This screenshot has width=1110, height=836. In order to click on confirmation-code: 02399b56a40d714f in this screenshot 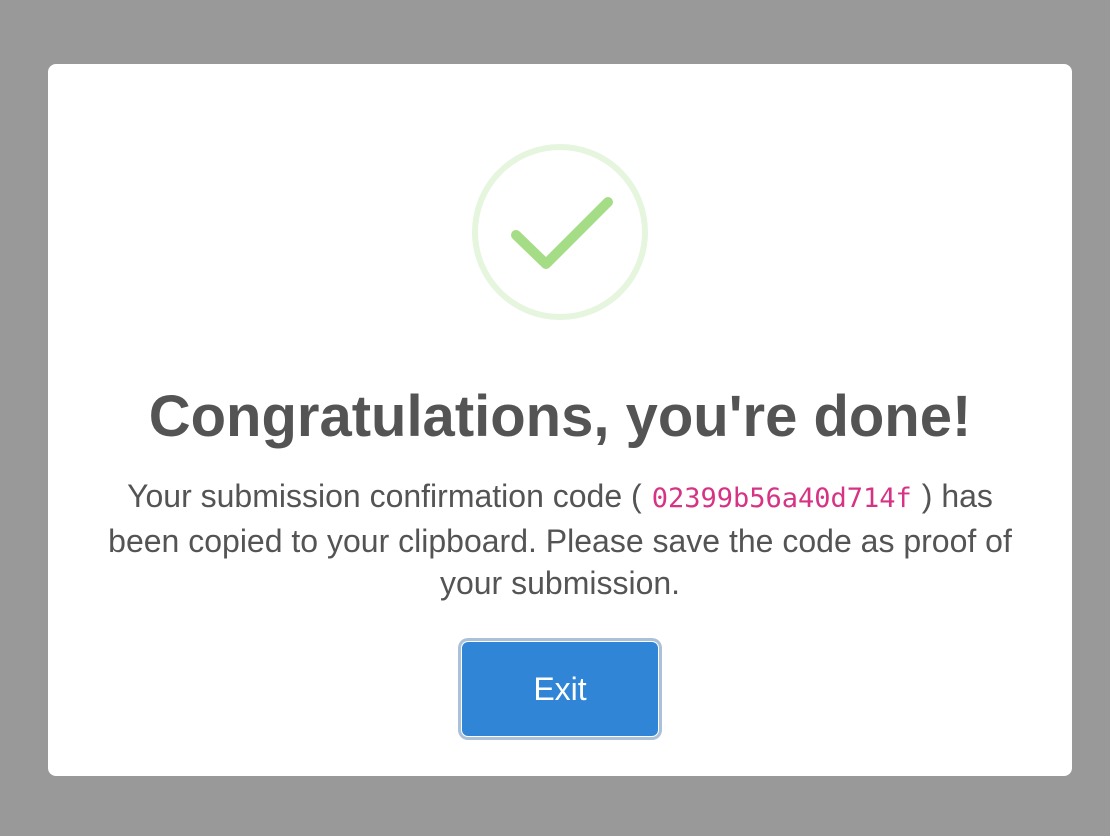, I will do `click(781, 498)`.